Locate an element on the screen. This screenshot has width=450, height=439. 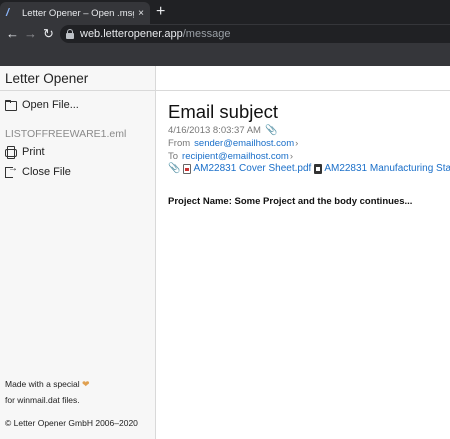
attachment-link: AM22831 Manufacturing Statement.doc is located at coordinates (387, 168).